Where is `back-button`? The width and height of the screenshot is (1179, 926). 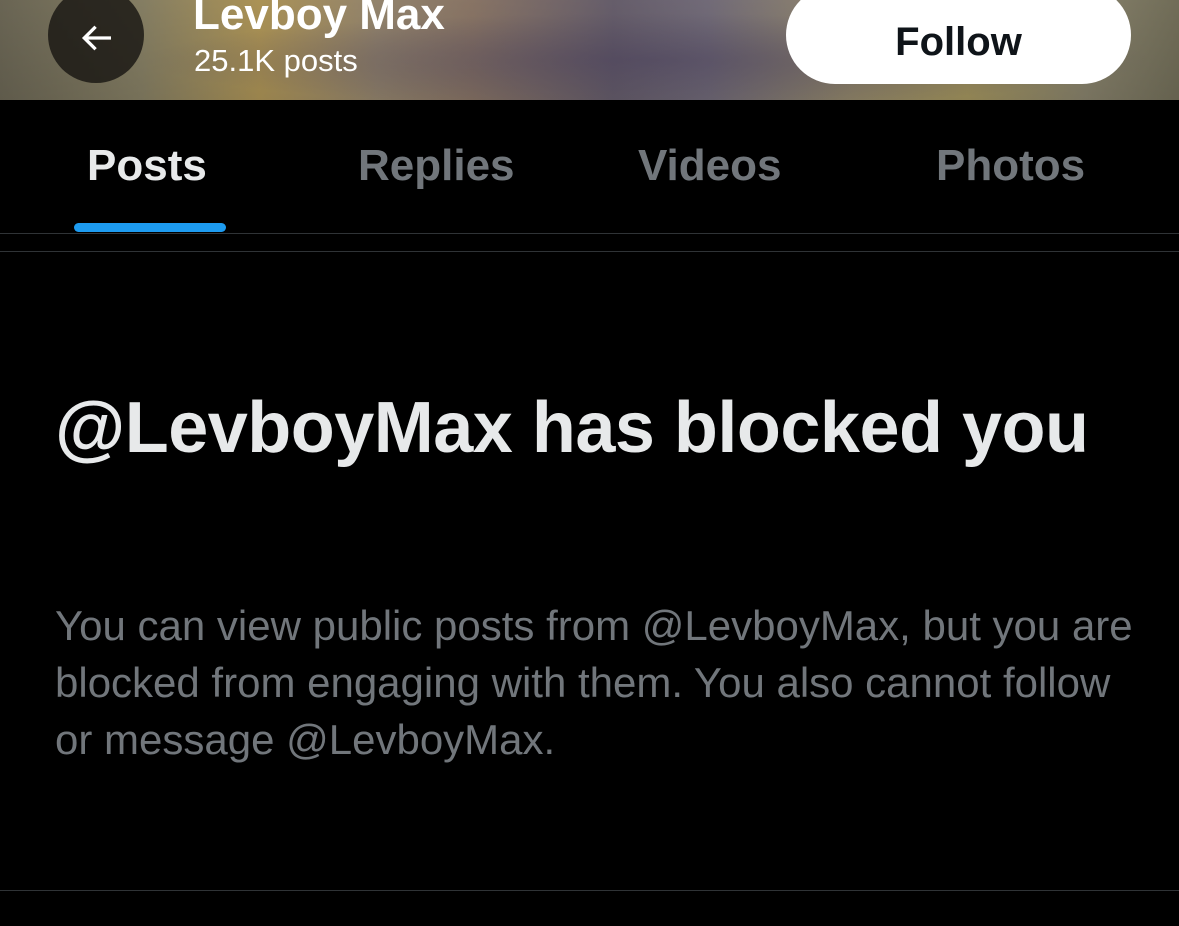
back-button is located at coordinates (96, 41).